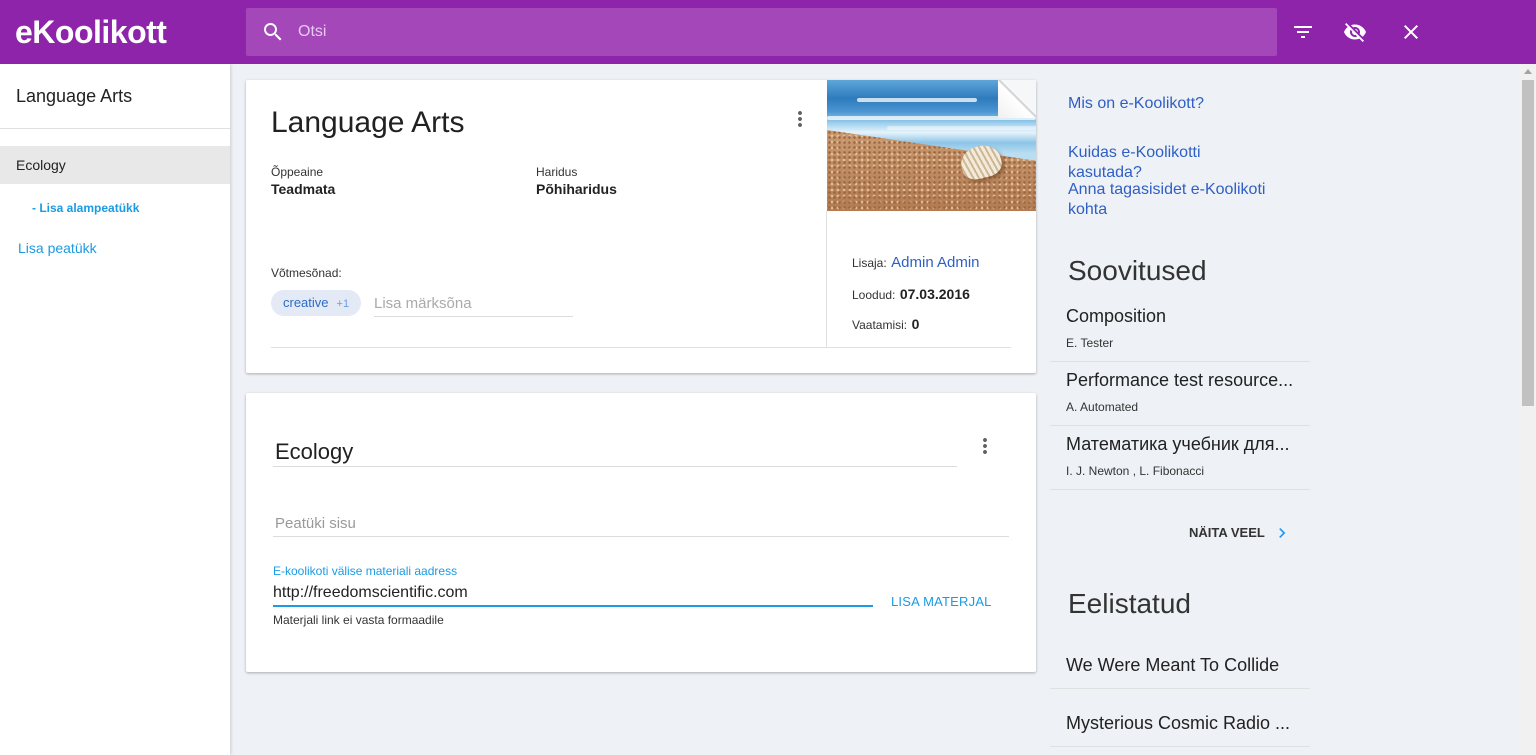 The image size is (1536, 755). Describe the element at coordinates (1528, 71) in the screenshot. I see `scroll-up-arrow-icon` at that location.